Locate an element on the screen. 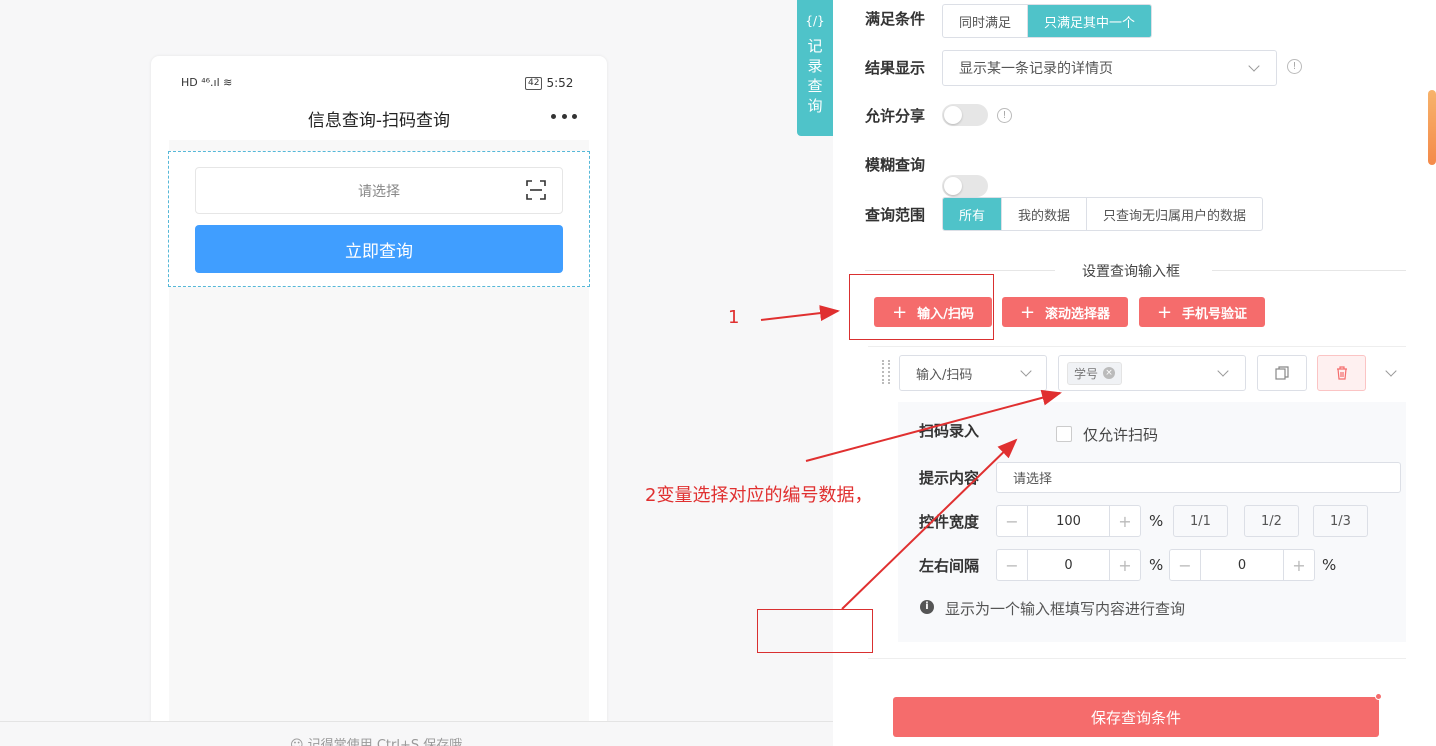  annotation-arrows is located at coordinates (911, 457).